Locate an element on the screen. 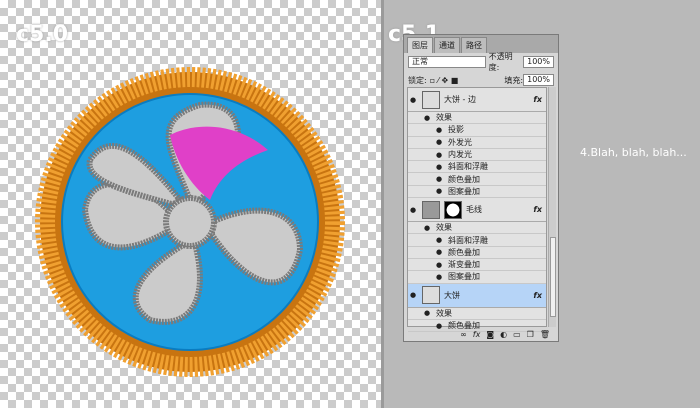 The image size is (700, 408). group-icon: ▭ is located at coordinates (517, 334).